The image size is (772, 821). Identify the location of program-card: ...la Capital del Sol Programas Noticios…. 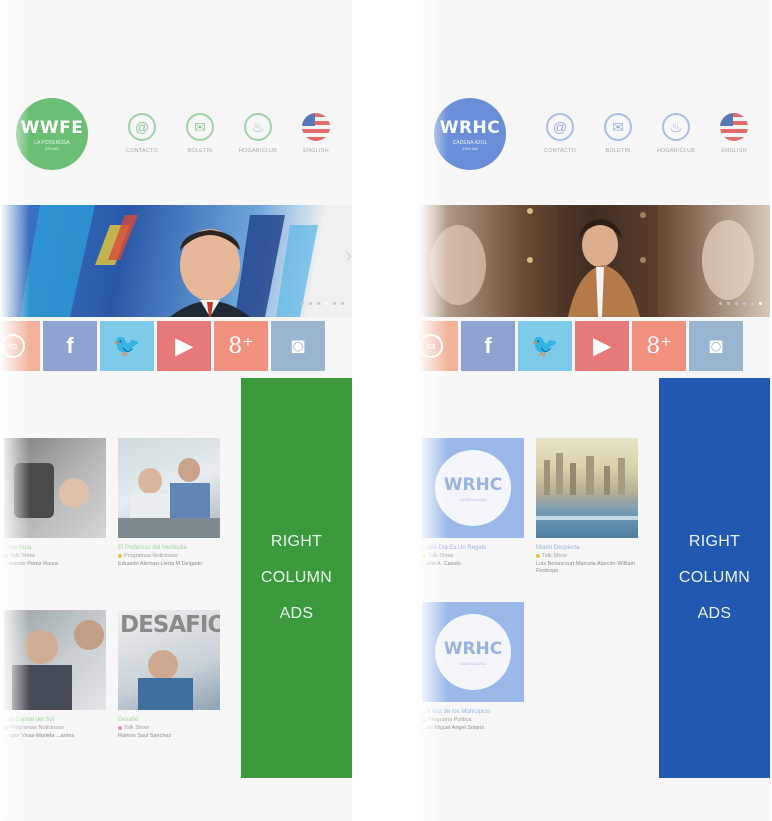
(55, 675).